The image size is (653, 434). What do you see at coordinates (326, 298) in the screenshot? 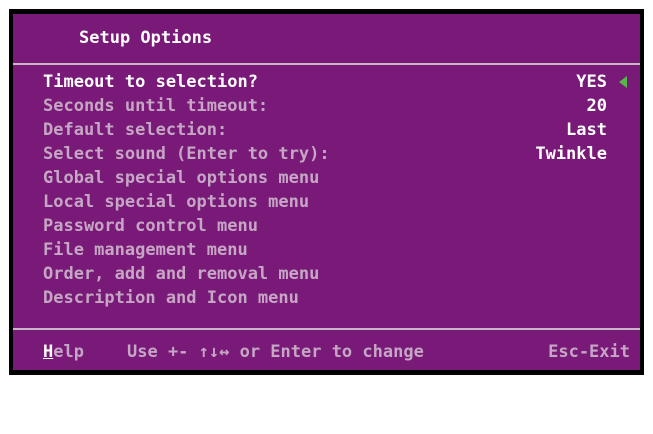
I see `menu-item-description-icon: Description and Icon menu` at bounding box center [326, 298].